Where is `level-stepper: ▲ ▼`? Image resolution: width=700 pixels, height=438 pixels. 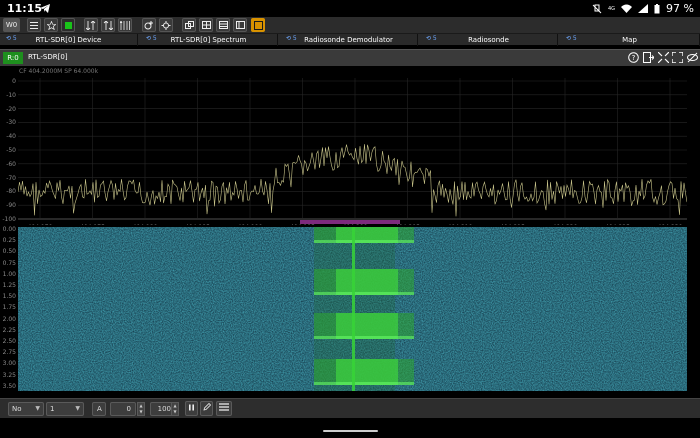 level-stepper: ▲ ▼ is located at coordinates (175, 409).